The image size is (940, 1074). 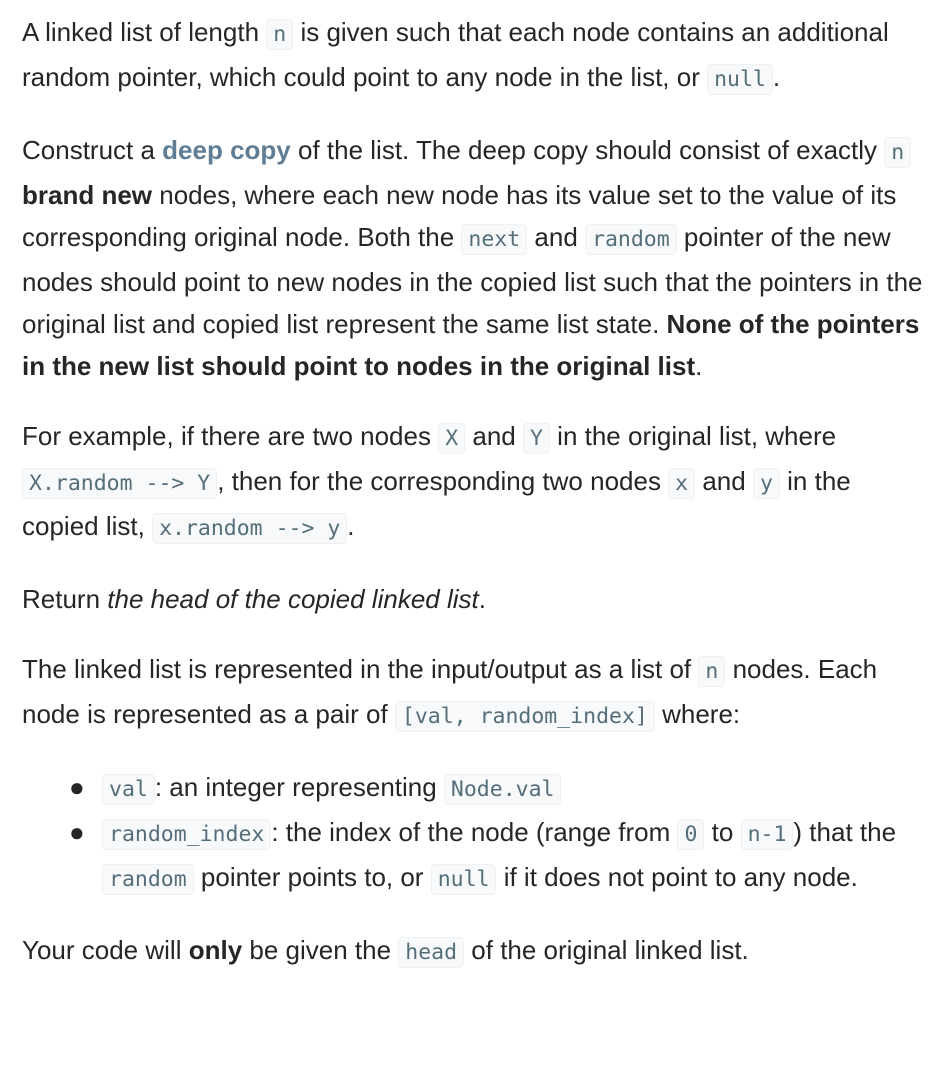 What do you see at coordinates (693, 436) in the screenshot?
I see `text: in the original list, where` at bounding box center [693, 436].